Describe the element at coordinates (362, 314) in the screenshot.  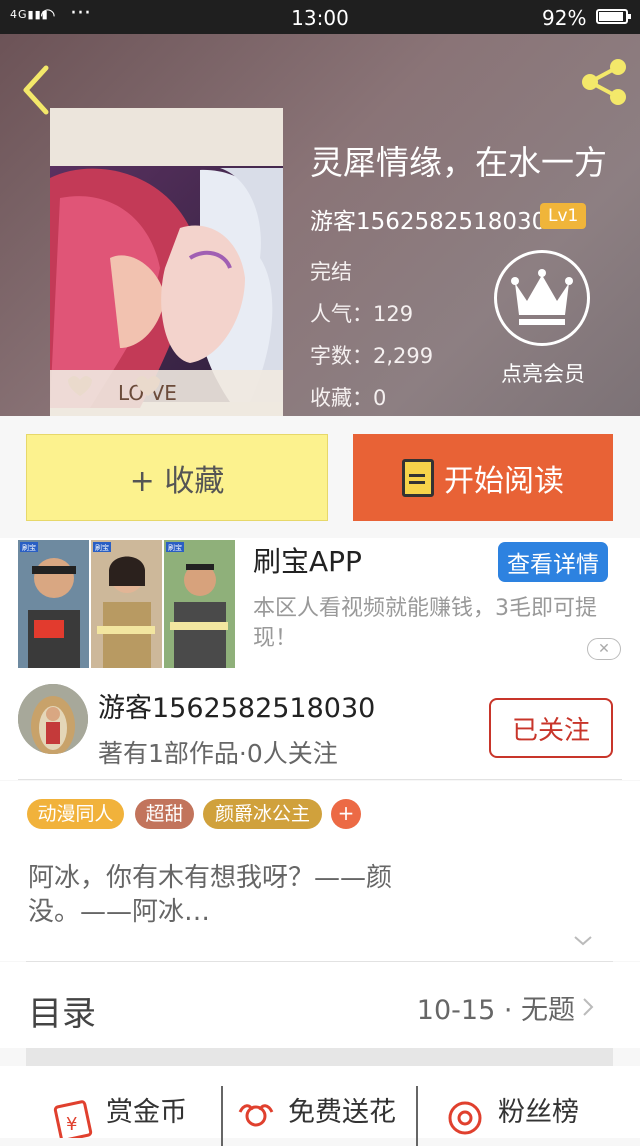
I see `book-popularity: 人气：129` at that location.